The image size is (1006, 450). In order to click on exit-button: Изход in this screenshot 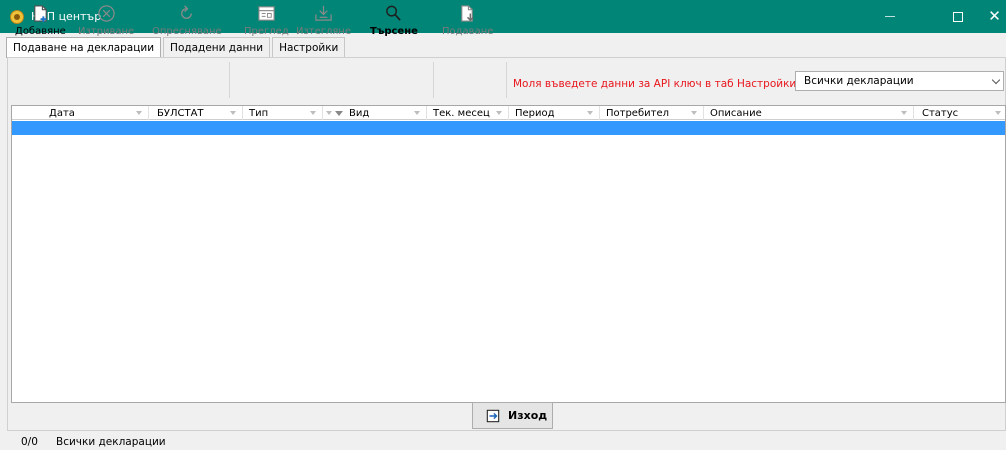, I will do `click(512, 415)`.